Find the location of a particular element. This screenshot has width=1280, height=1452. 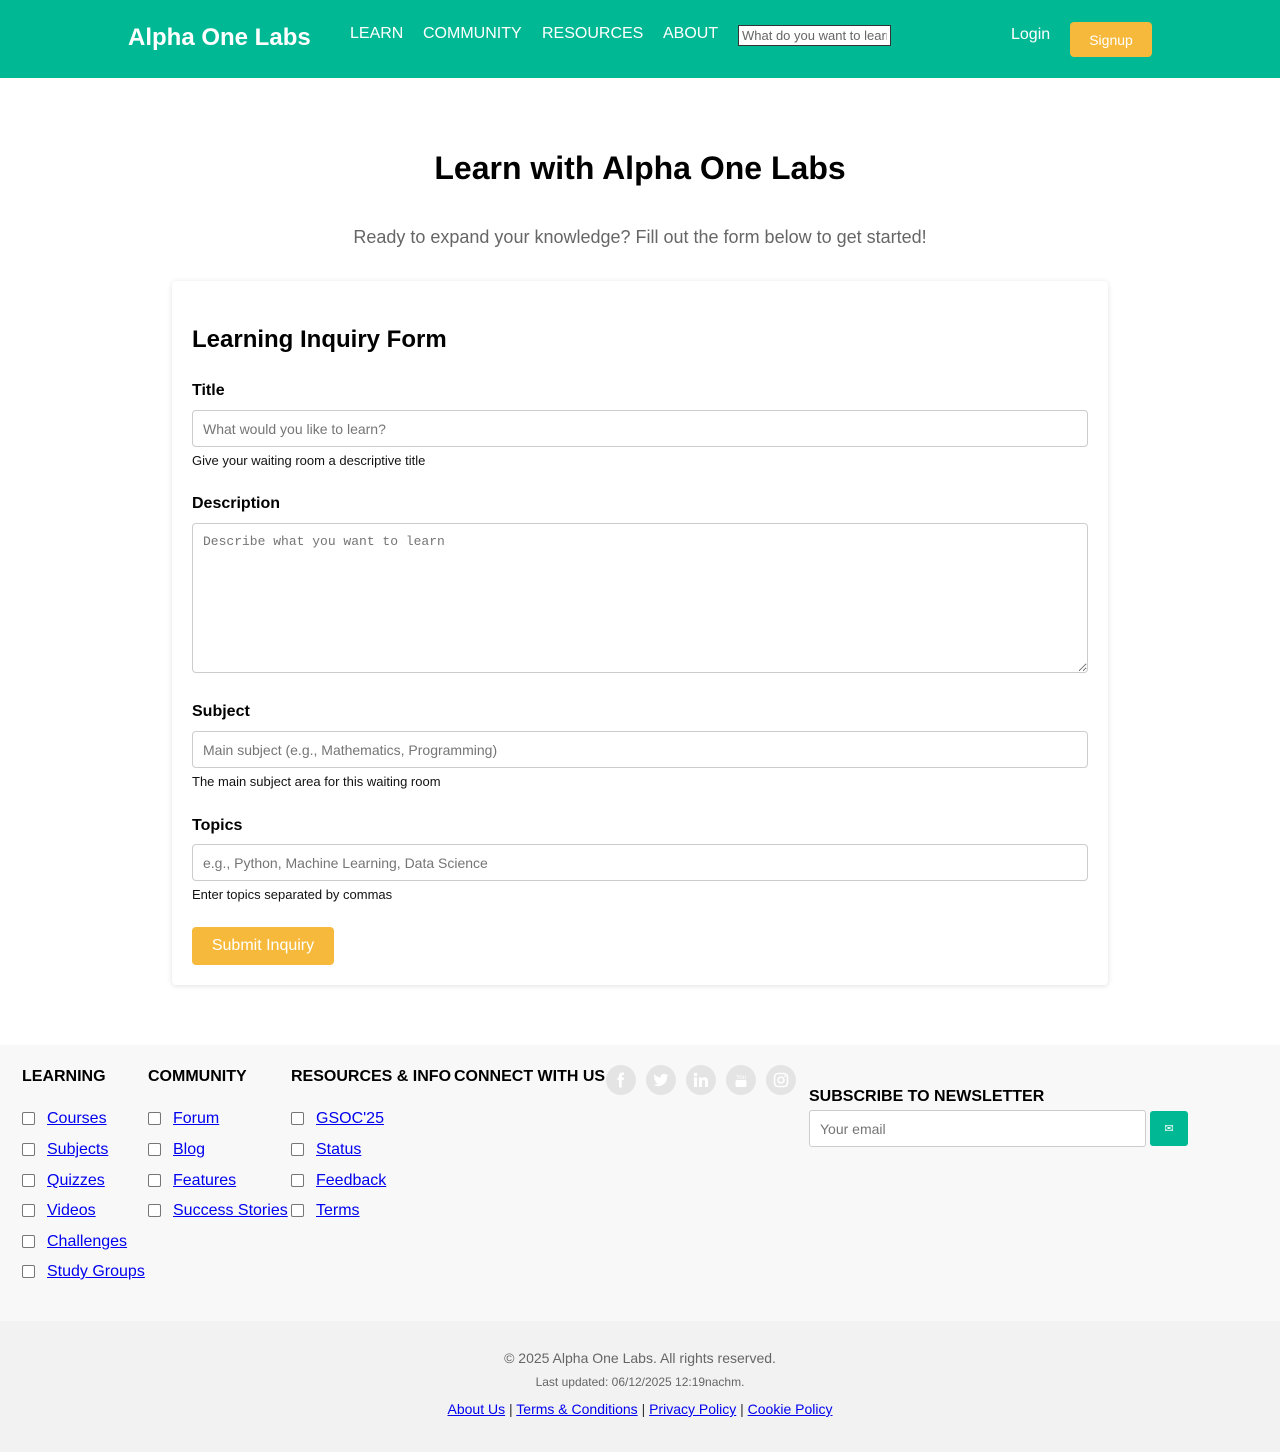

nav-learn: LEARN is located at coordinates (376, 34).